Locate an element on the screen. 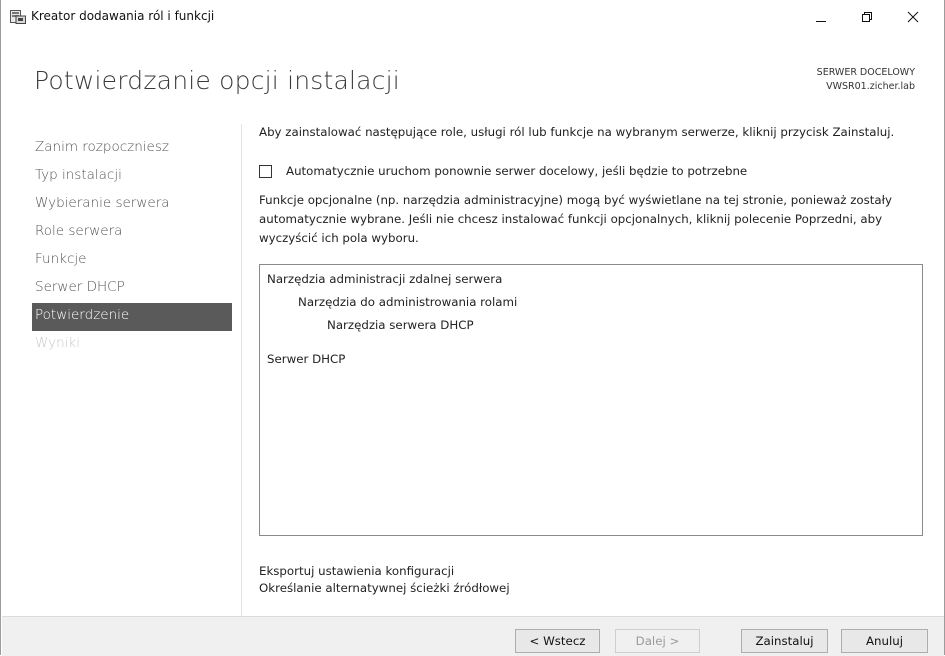 This screenshot has height=656, width=945. window-title: Kreator dodawania ról i funkcji is located at coordinates (123, 16).